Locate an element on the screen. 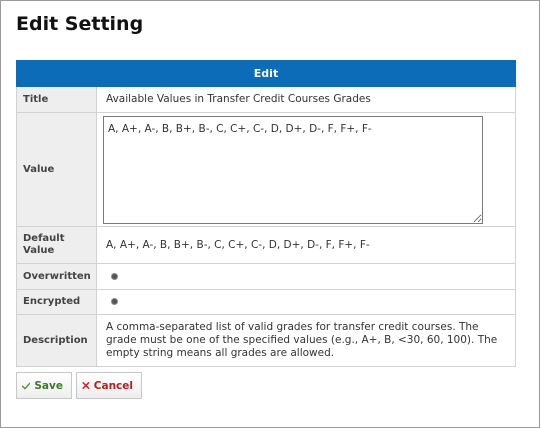 The height and width of the screenshot is (428, 540). table-header: Edit is located at coordinates (266, 73).